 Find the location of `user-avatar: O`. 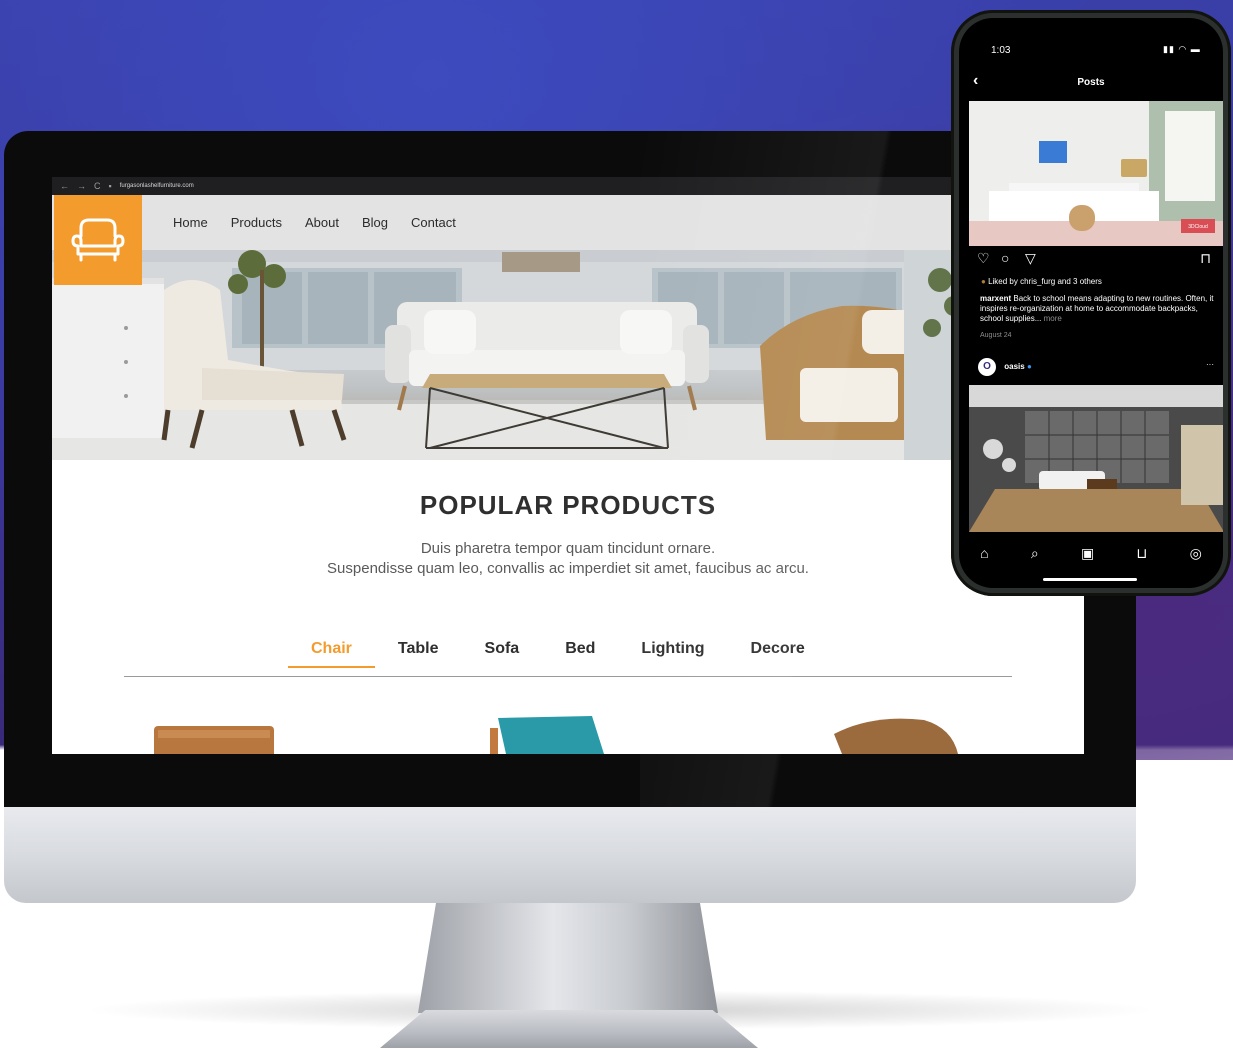

user-avatar: O is located at coordinates (987, 367).